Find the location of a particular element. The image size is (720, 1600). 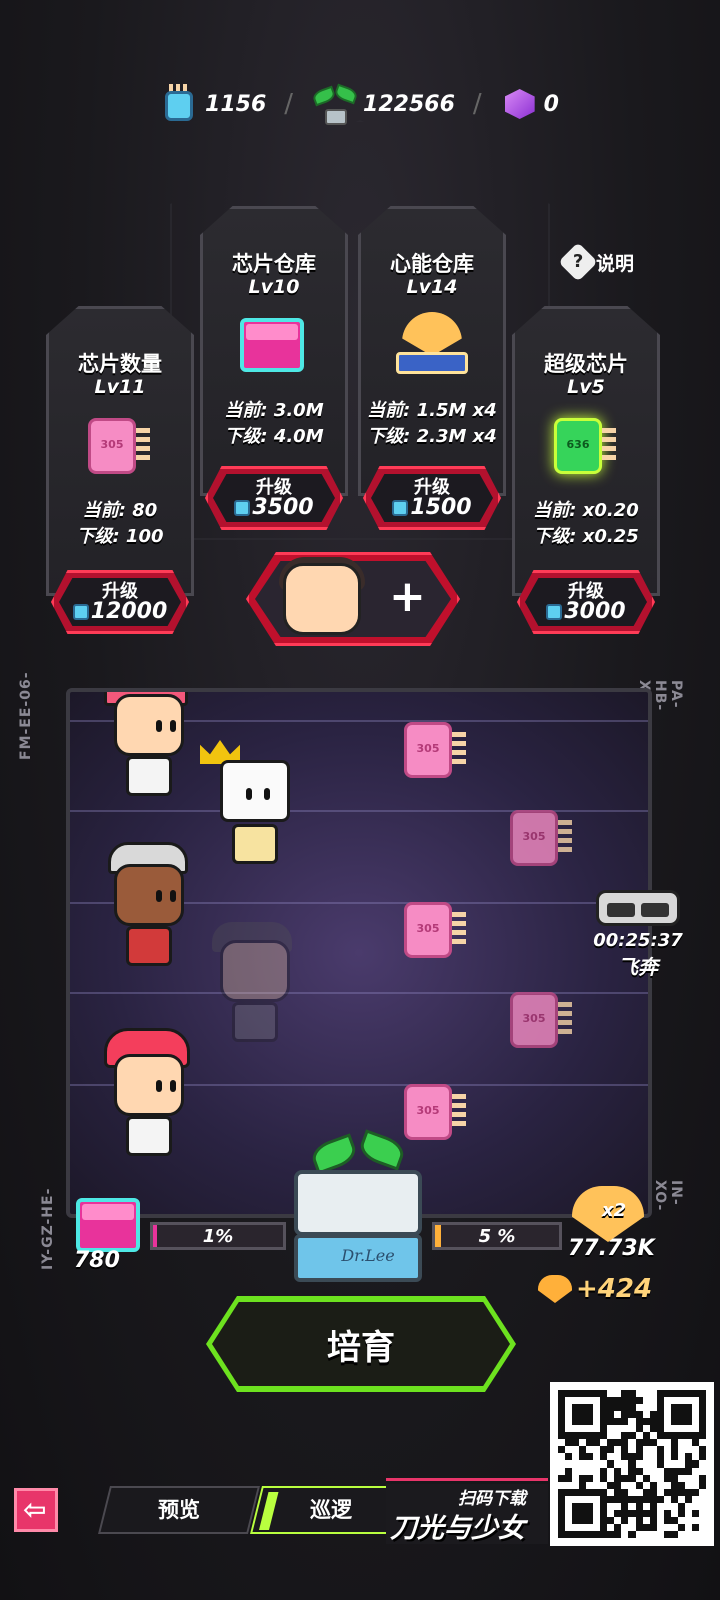

card-name: 芯片数量 is located at coordinates (120, 364).